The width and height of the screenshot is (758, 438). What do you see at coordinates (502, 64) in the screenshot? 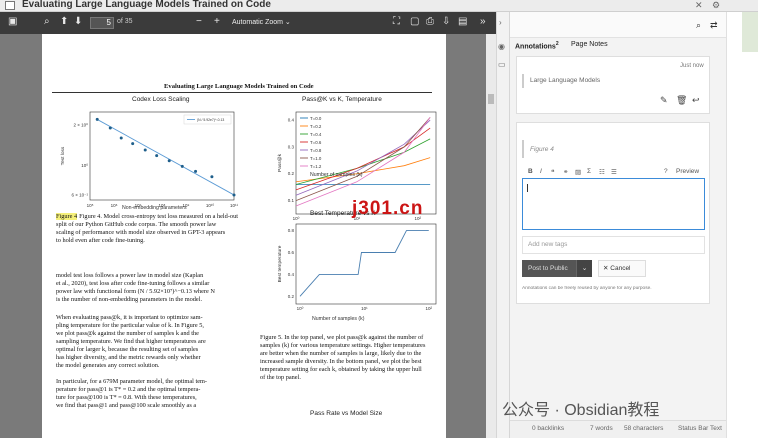
I see `note-icon: ▭` at bounding box center [502, 64].